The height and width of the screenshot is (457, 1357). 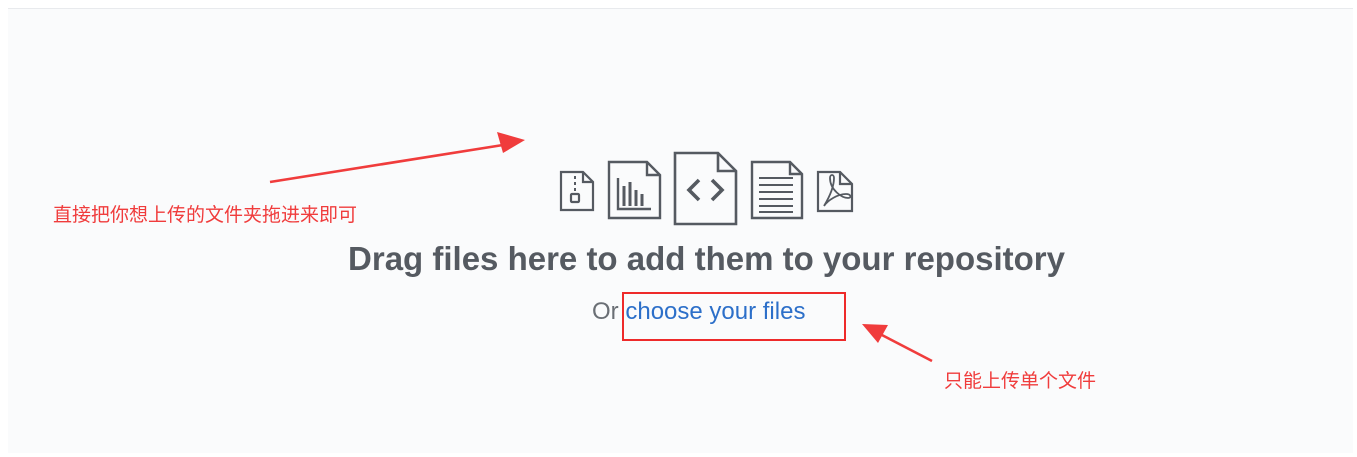 I want to click on right-annotation-text: 只能上传单个文件, so click(x=1020, y=381).